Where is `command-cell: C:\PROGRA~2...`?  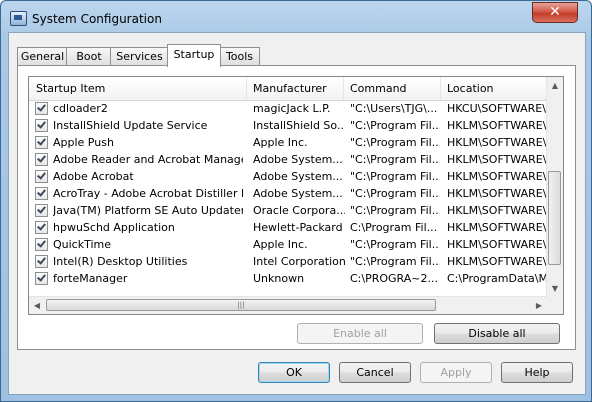 command-cell: C:\PROGRA~2... is located at coordinates (394, 278).